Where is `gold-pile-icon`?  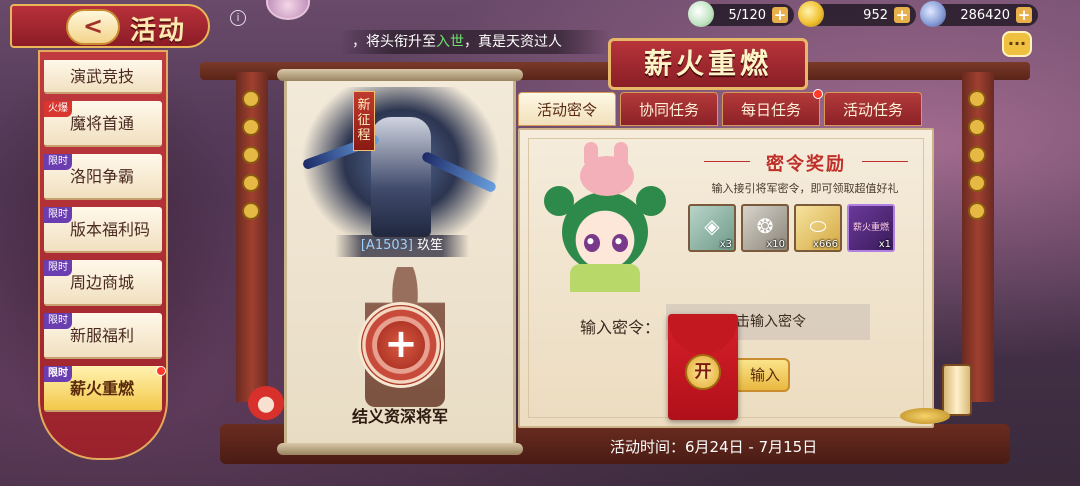
gold-pile-icon is located at coordinates (925, 416).